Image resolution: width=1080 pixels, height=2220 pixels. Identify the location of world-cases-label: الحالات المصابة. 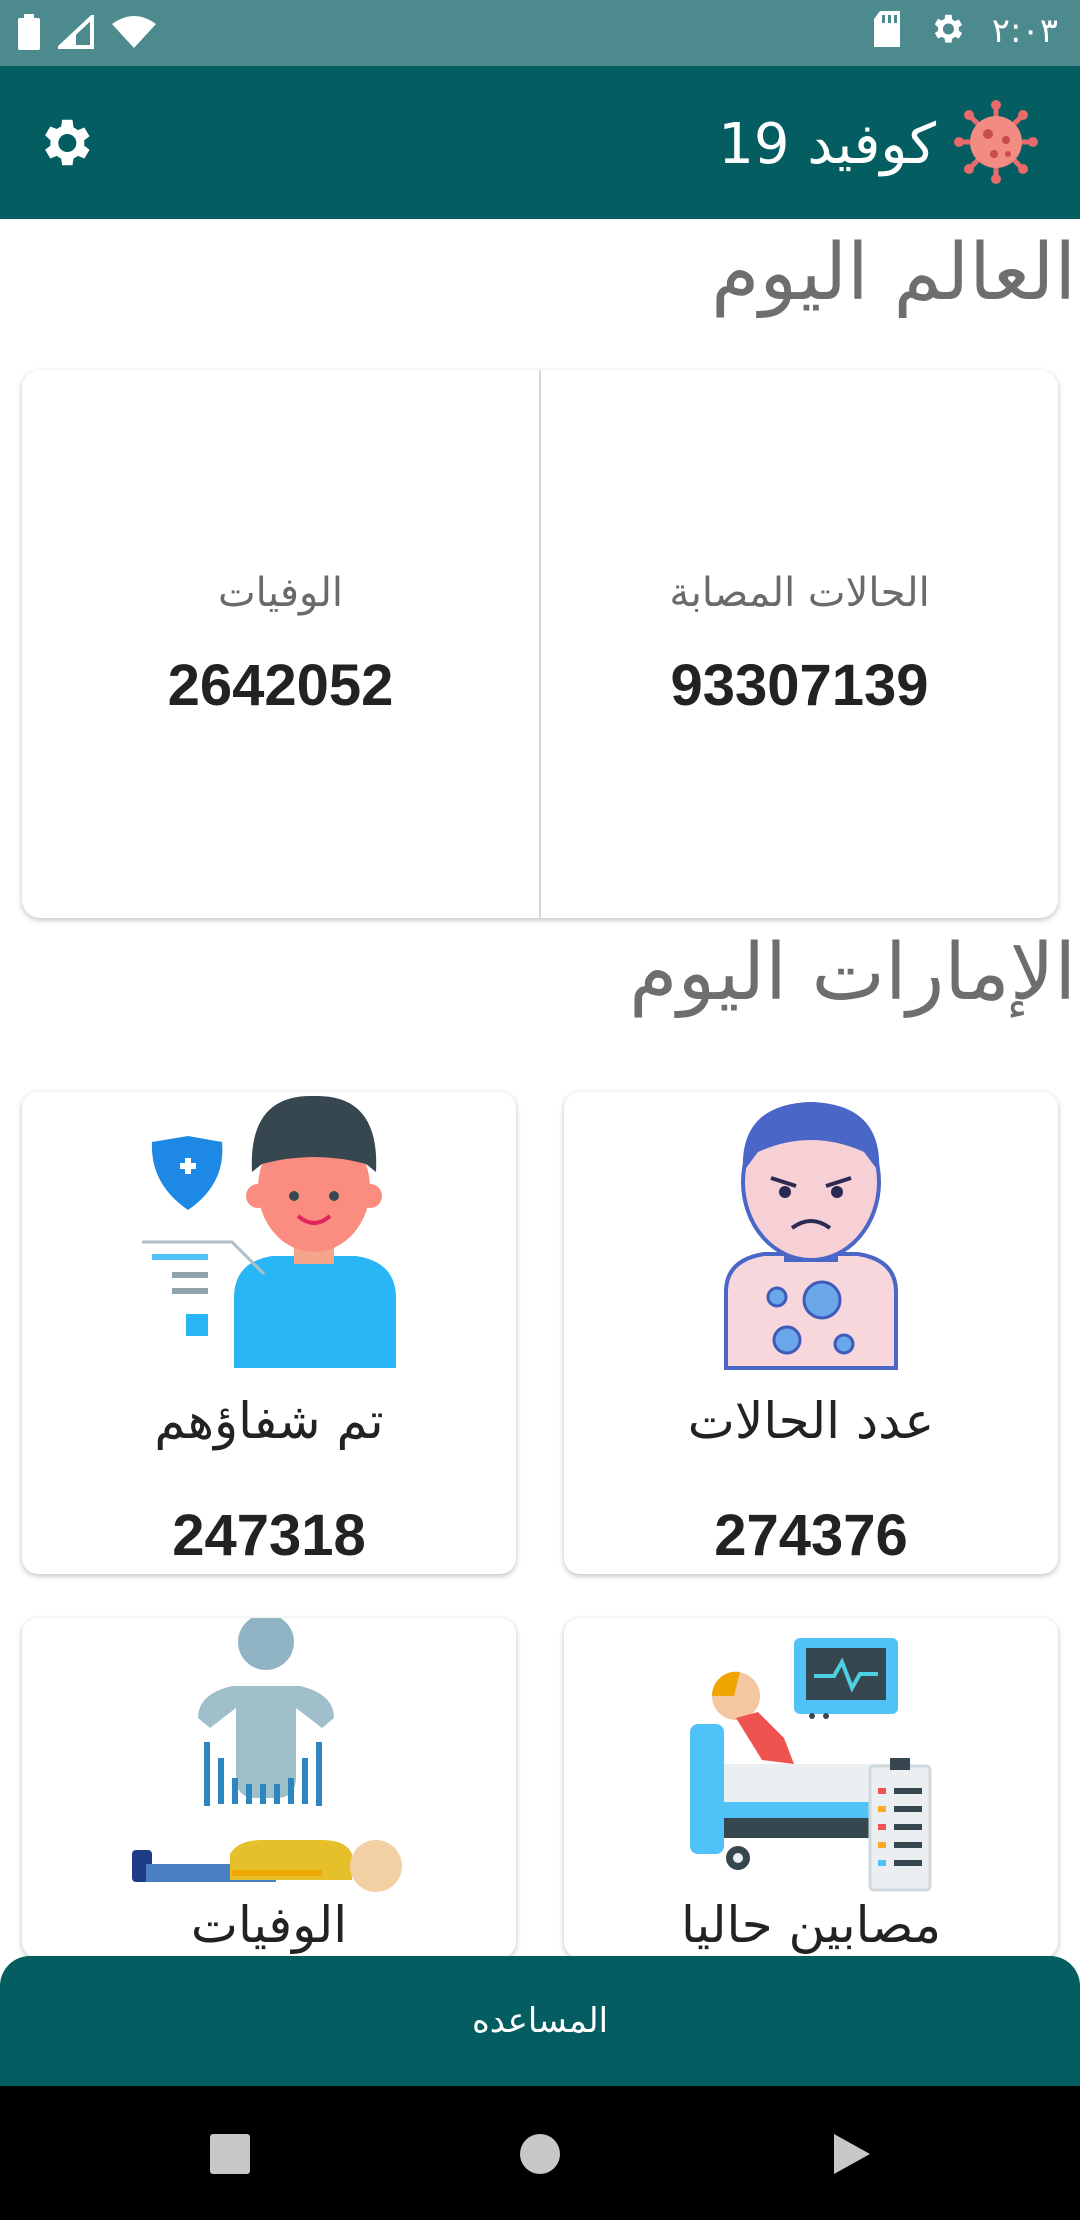
(799, 592).